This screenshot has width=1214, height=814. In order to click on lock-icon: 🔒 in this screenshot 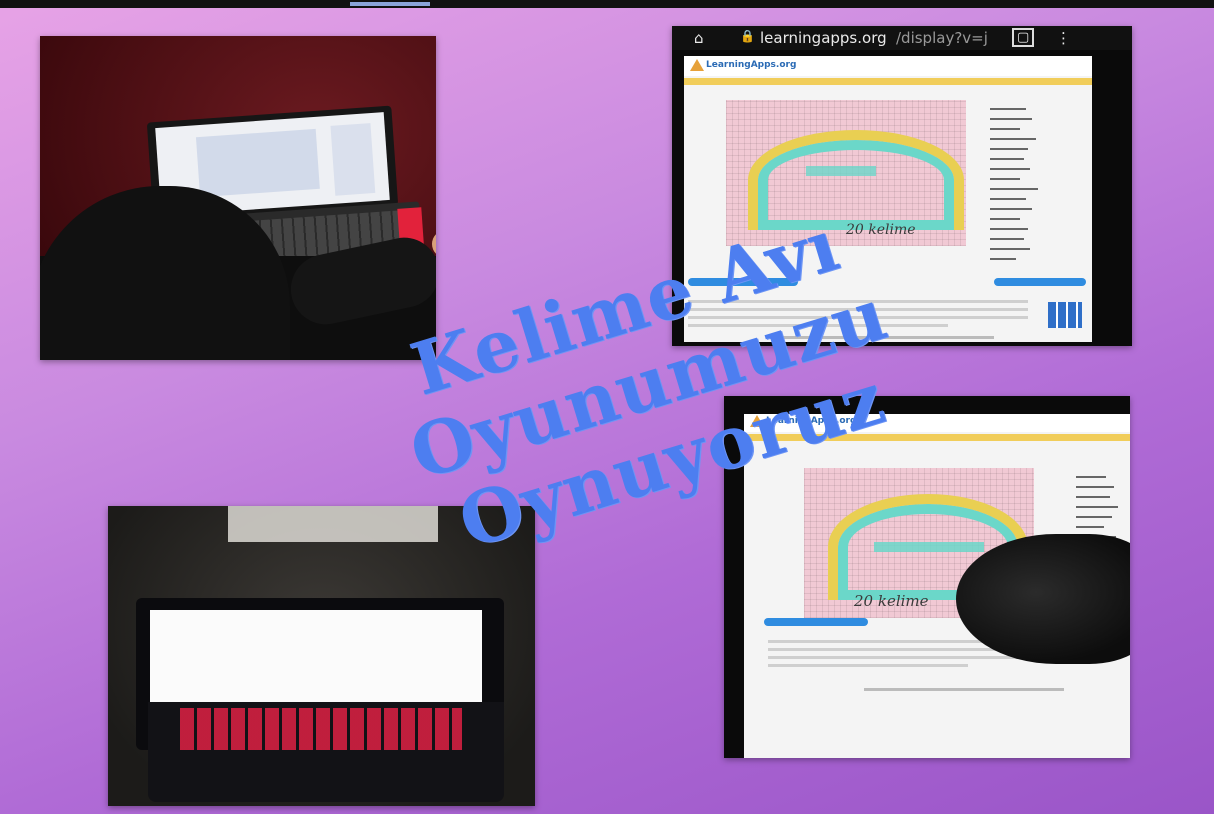, I will do `click(747, 36)`.